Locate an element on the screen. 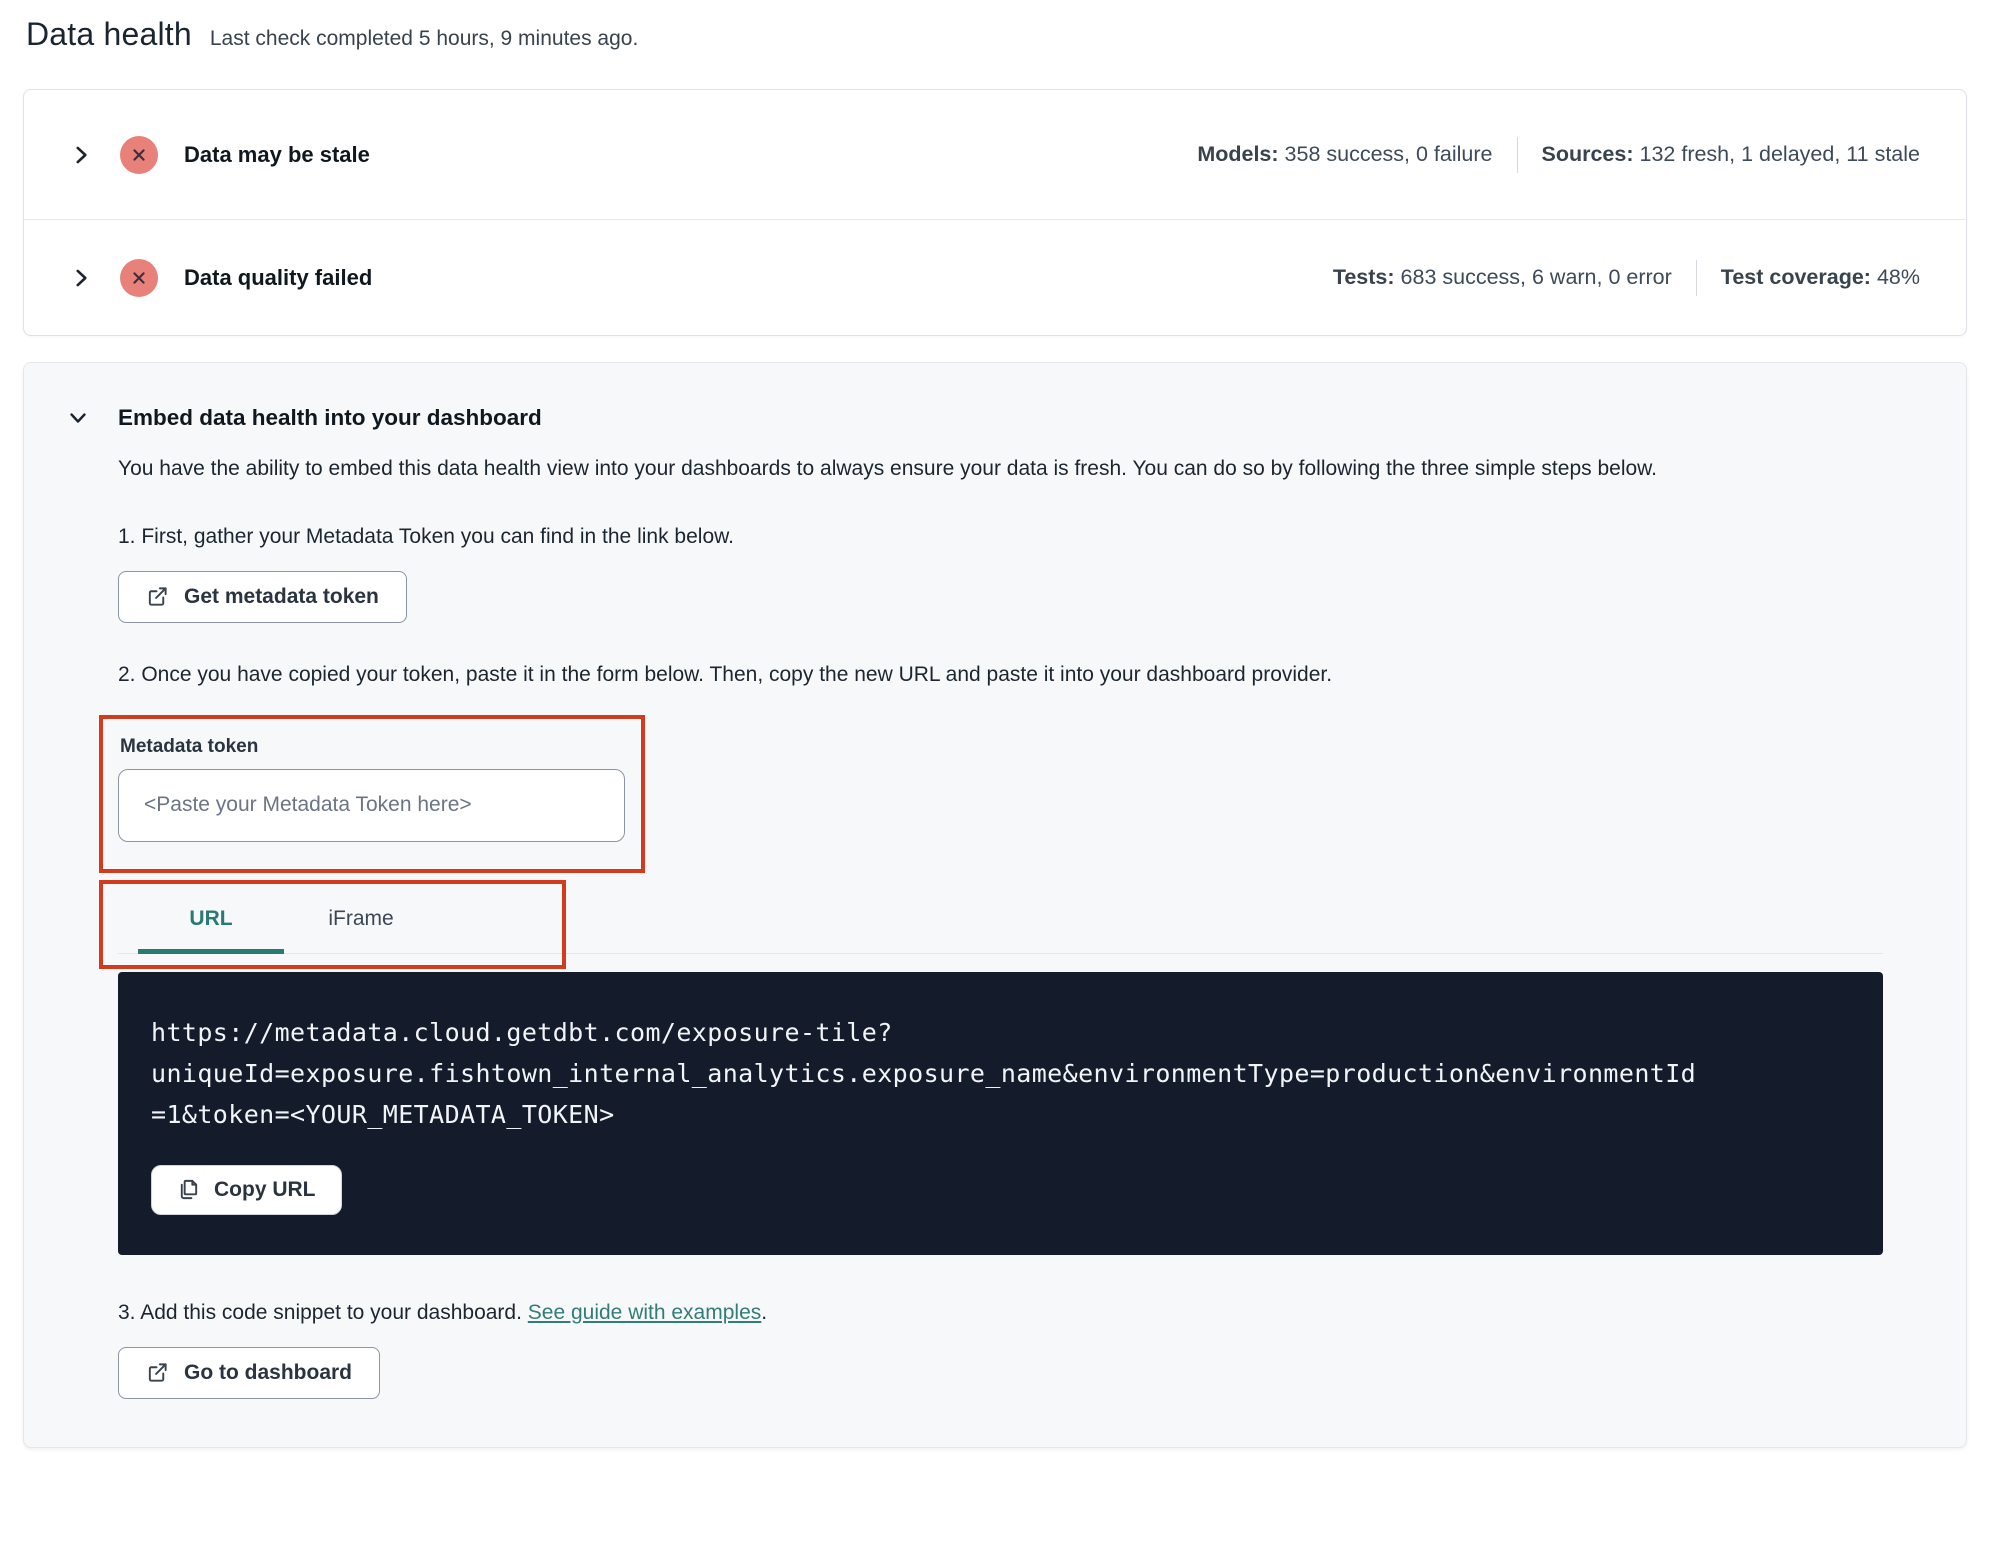 The height and width of the screenshot is (1568, 1990). embed-section-header: Embed data health into your dashboard is located at coordinates (984, 418).